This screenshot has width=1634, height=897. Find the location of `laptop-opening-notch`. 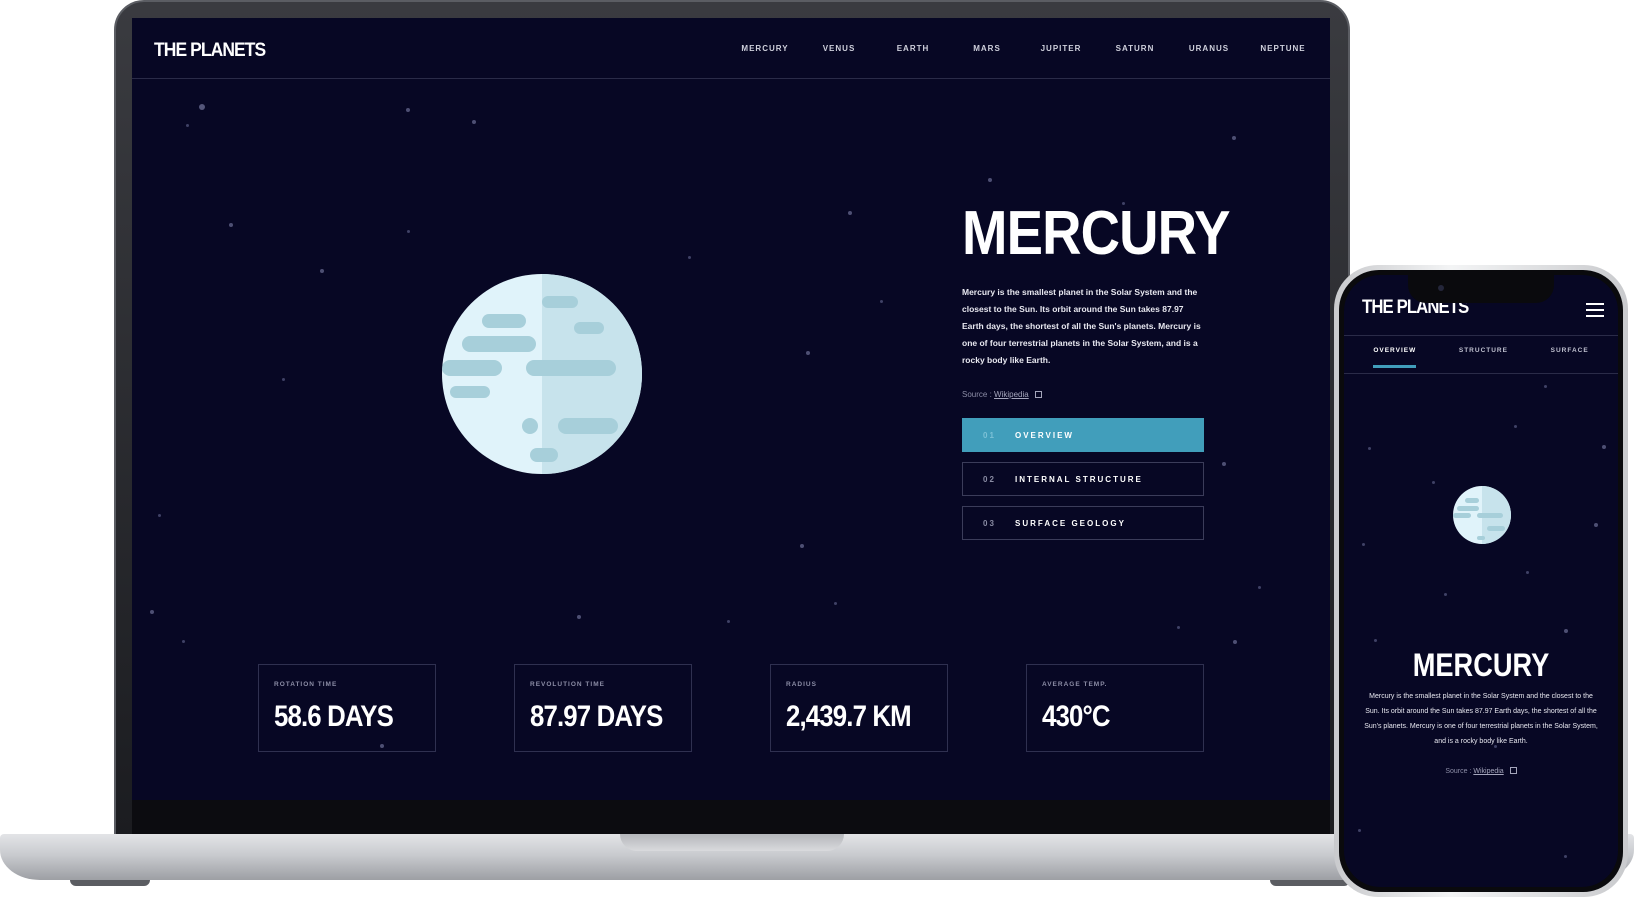

laptop-opening-notch is located at coordinates (732, 842).